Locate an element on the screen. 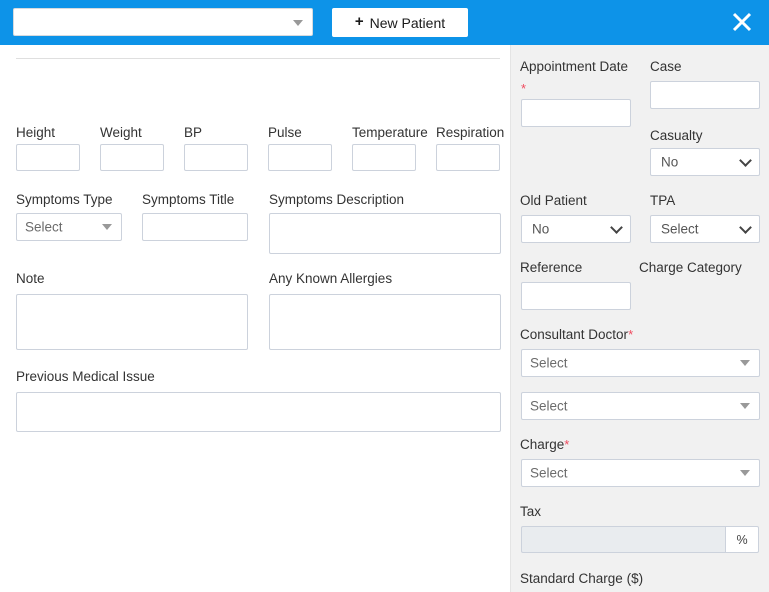  appointment-date-label: Appointment Date is located at coordinates (574, 66).